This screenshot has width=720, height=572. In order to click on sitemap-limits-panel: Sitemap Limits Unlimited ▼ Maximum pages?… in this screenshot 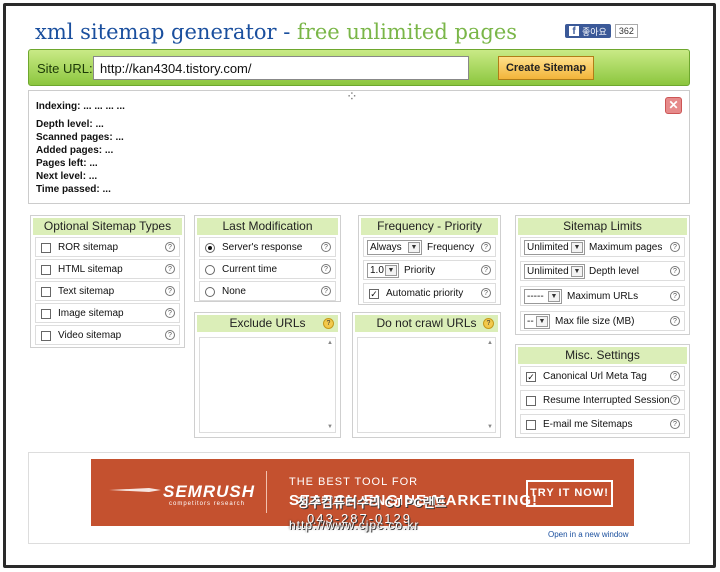, I will do `click(602, 275)`.